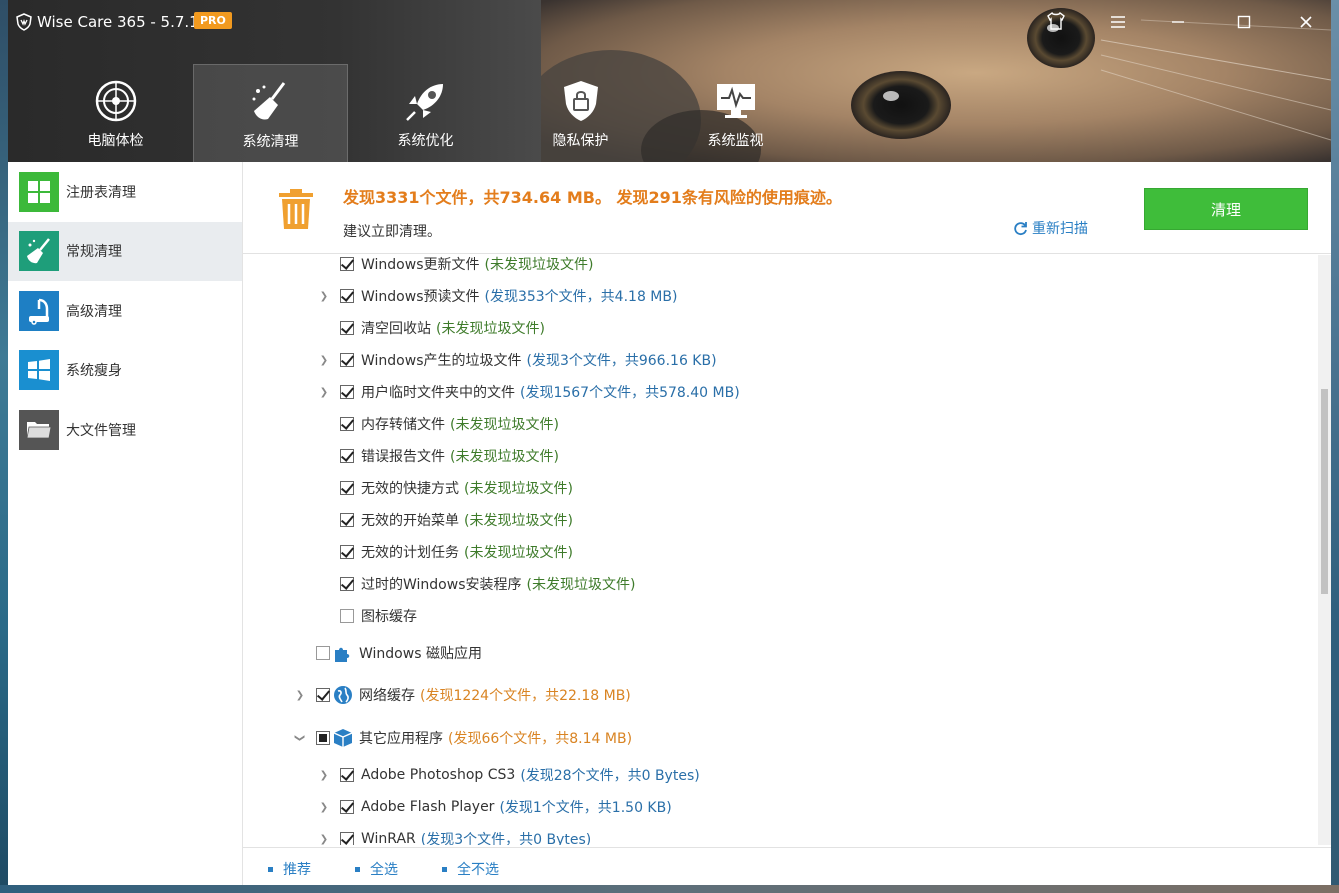 This screenshot has width=1339, height=893. Describe the element at coordinates (125, 371) in the screenshot. I see `sidebar-item-system-slim: 系统瘦身` at that location.